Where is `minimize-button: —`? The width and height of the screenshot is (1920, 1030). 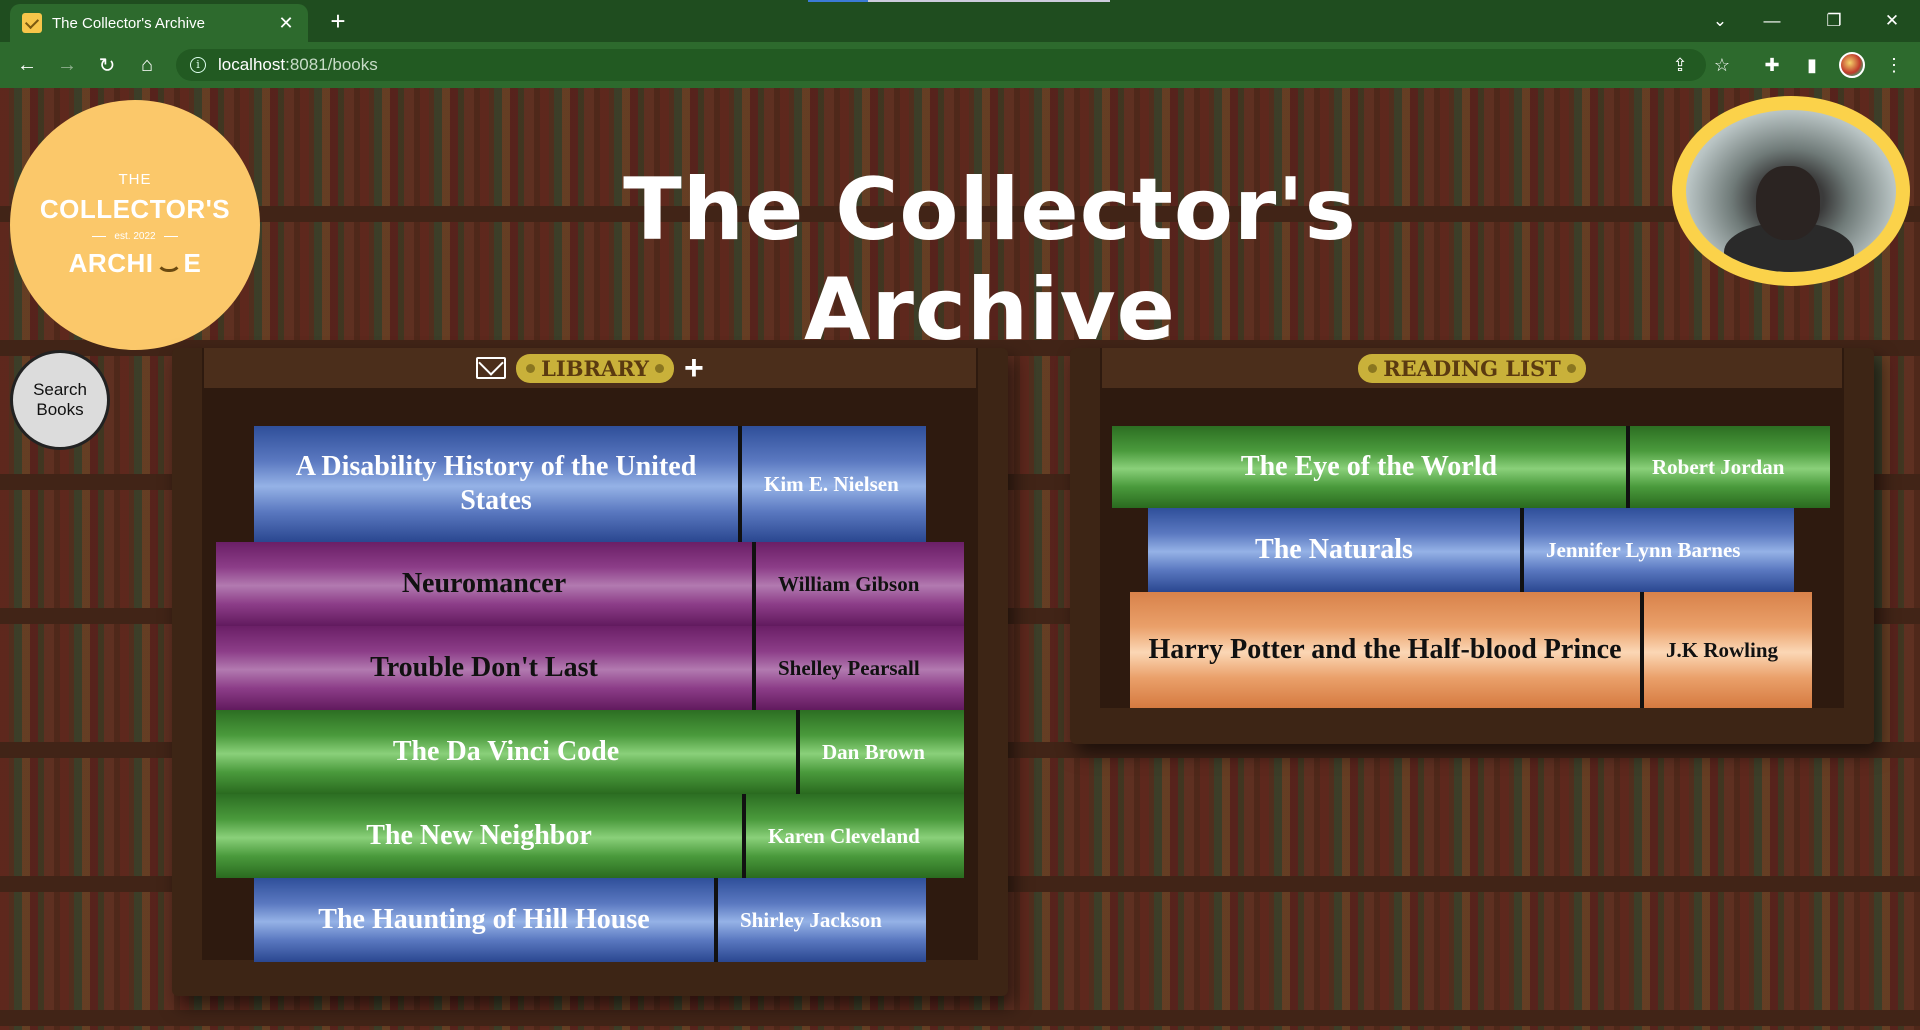 minimize-button: — is located at coordinates (1772, 21).